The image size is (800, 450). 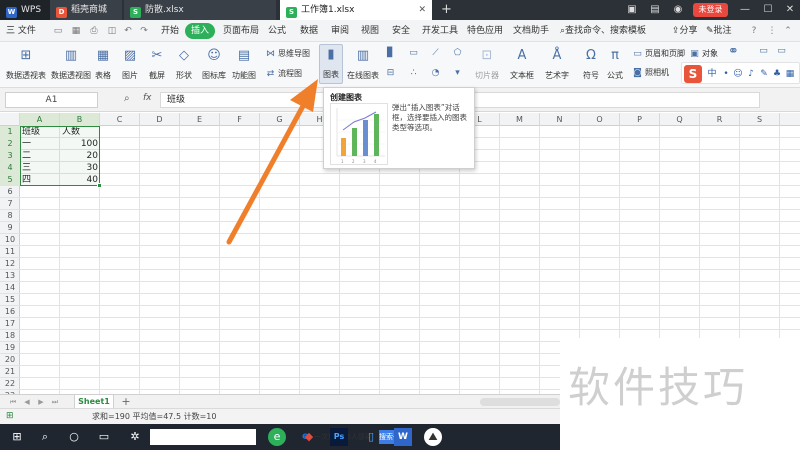 I want to click on column-header-q: Q, so click(x=680, y=119).